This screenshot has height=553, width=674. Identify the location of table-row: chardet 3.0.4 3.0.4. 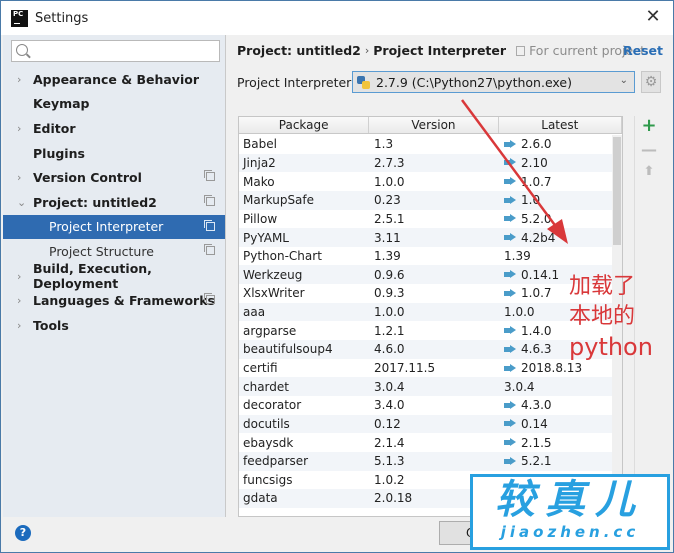
(430, 386).